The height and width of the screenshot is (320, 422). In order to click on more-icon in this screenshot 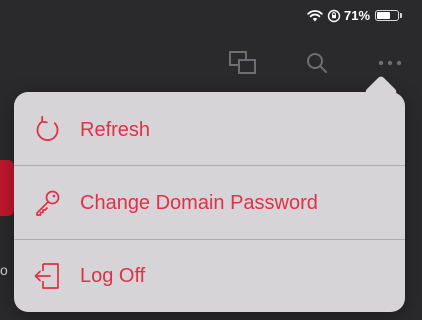, I will do `click(390, 63)`.